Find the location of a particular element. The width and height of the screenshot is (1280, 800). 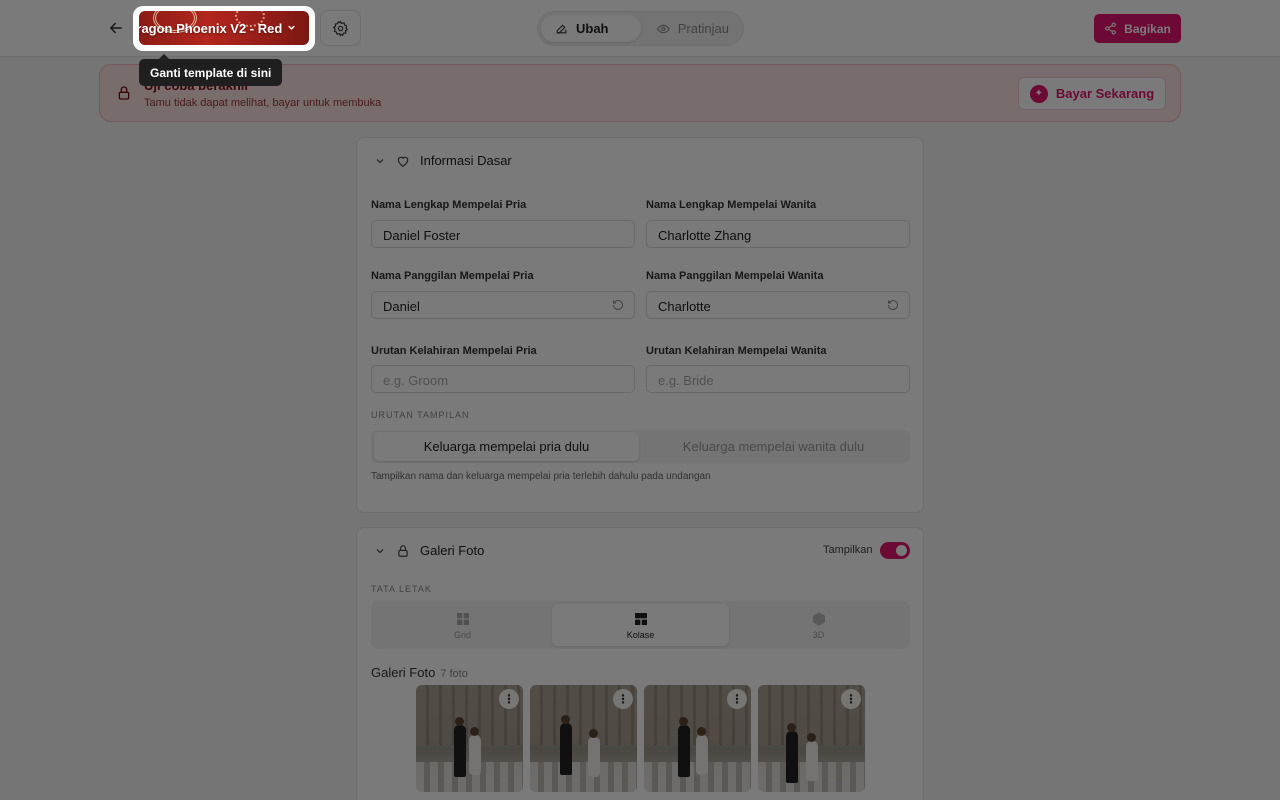

photo-list-title-text: Galeri Foto is located at coordinates (403, 672).